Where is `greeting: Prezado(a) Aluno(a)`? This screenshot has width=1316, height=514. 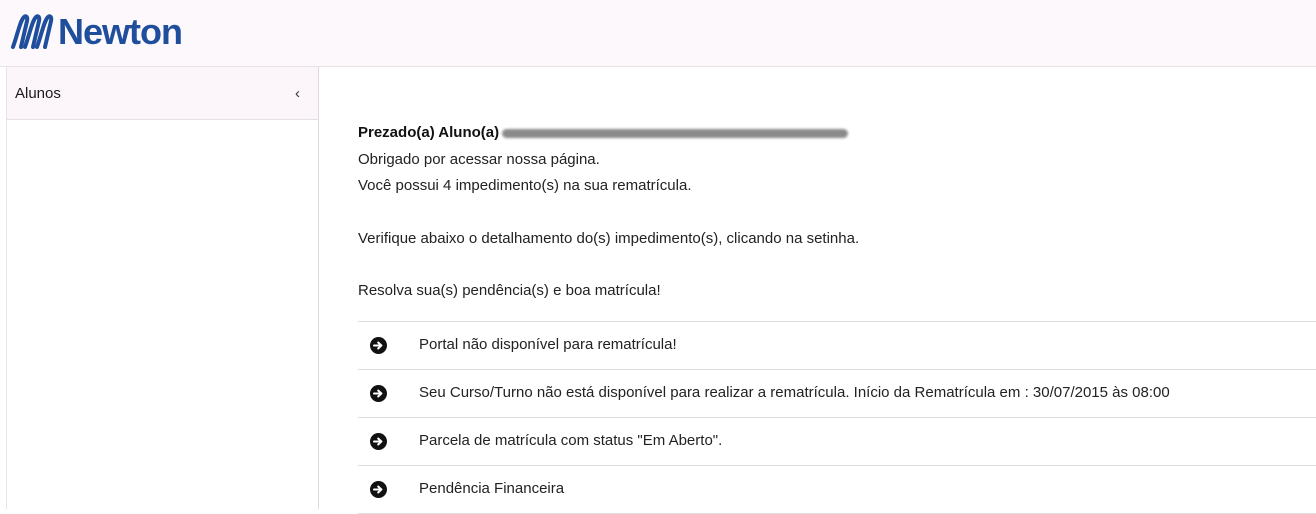
greeting: Prezado(a) Aluno(a) is located at coordinates (837, 133).